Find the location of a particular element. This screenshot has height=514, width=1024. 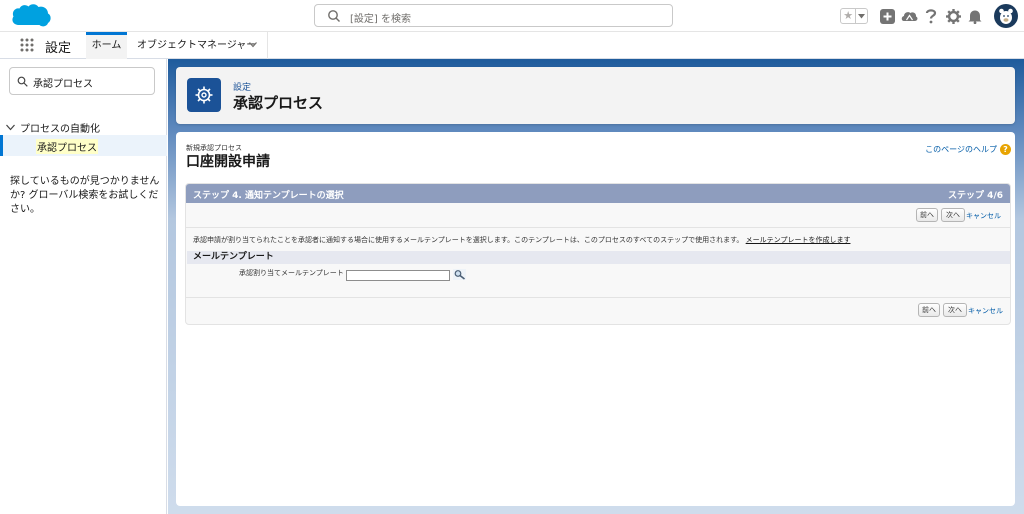

favorites-button: ★ is located at coordinates (854, 16).